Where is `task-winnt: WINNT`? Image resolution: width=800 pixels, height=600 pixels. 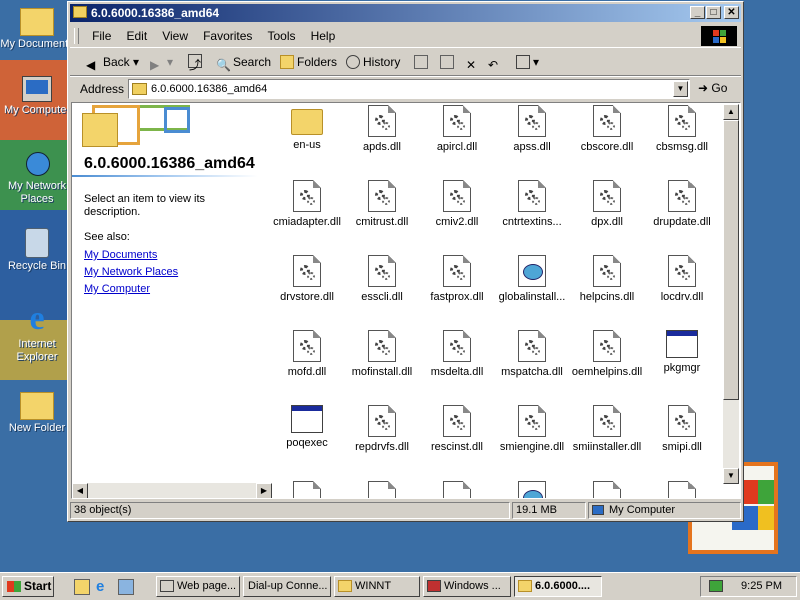 task-winnt: WINNT is located at coordinates (377, 586).